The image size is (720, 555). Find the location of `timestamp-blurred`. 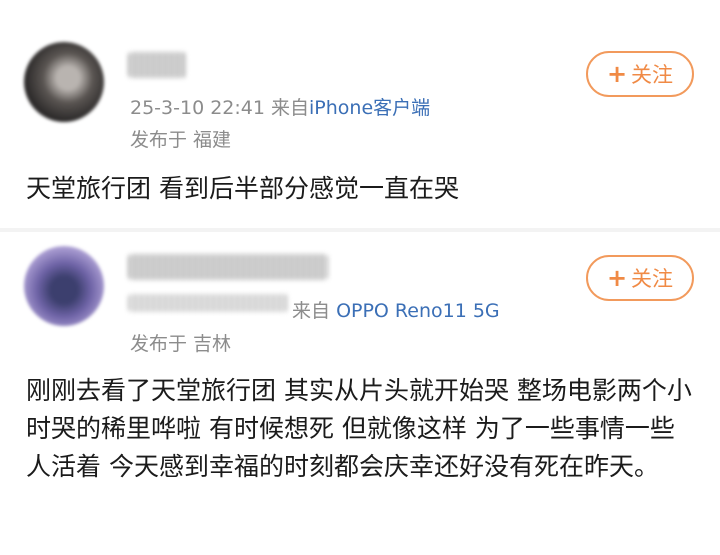

timestamp-blurred is located at coordinates (208, 303).